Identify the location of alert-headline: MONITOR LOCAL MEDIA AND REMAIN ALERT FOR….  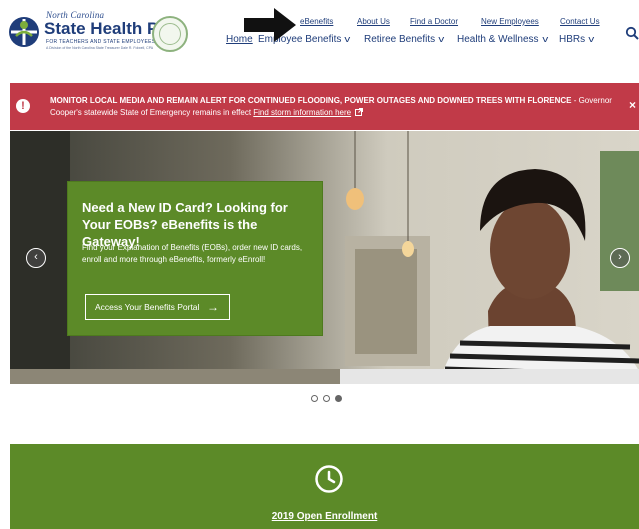
(311, 100).